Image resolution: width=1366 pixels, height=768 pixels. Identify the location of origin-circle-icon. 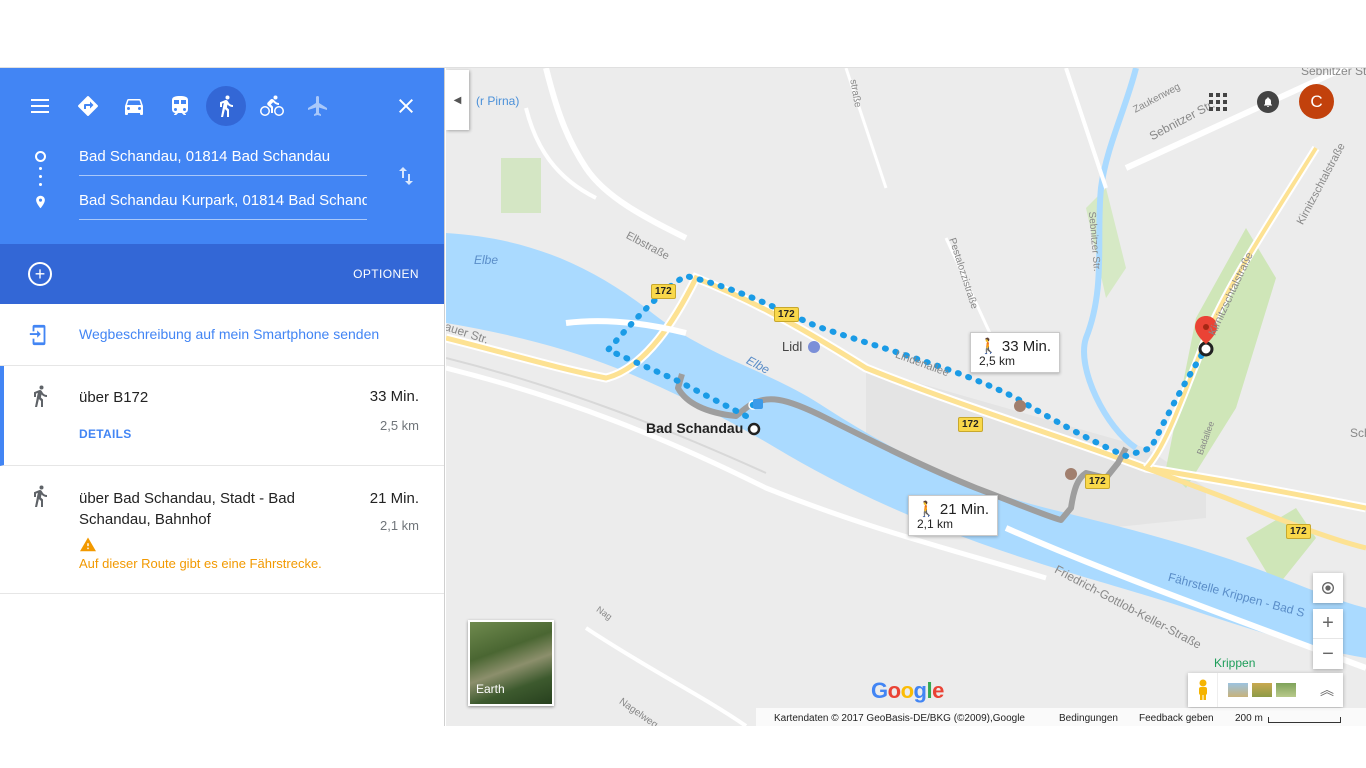
(40, 156).